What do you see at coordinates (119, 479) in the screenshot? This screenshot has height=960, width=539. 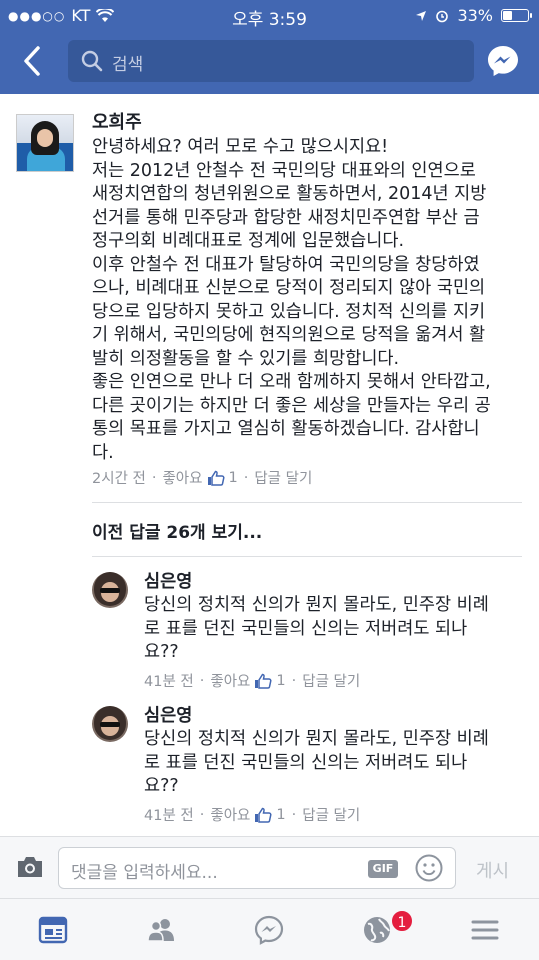 I see `comment-time: 2시간 전` at bounding box center [119, 479].